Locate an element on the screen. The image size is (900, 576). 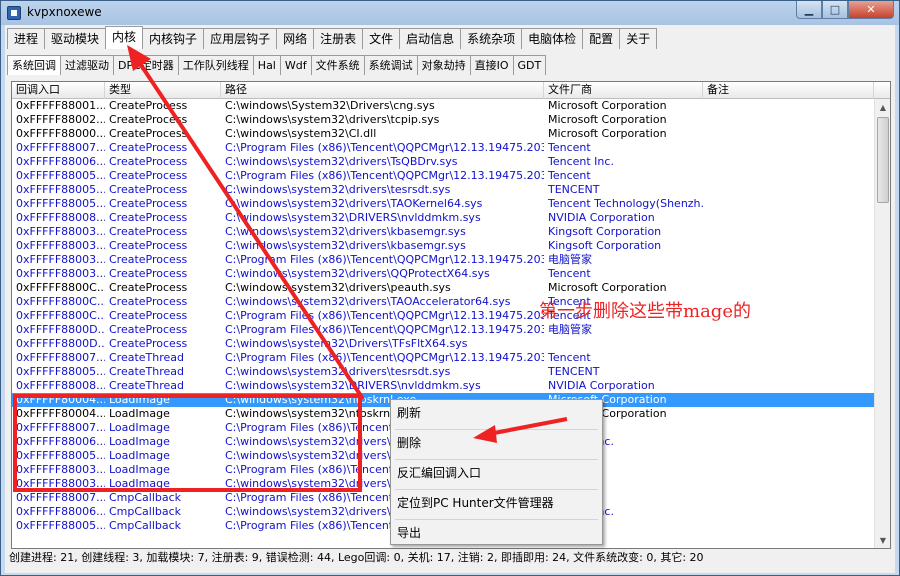
tab-0: 进程 is located at coordinates (26, 38).